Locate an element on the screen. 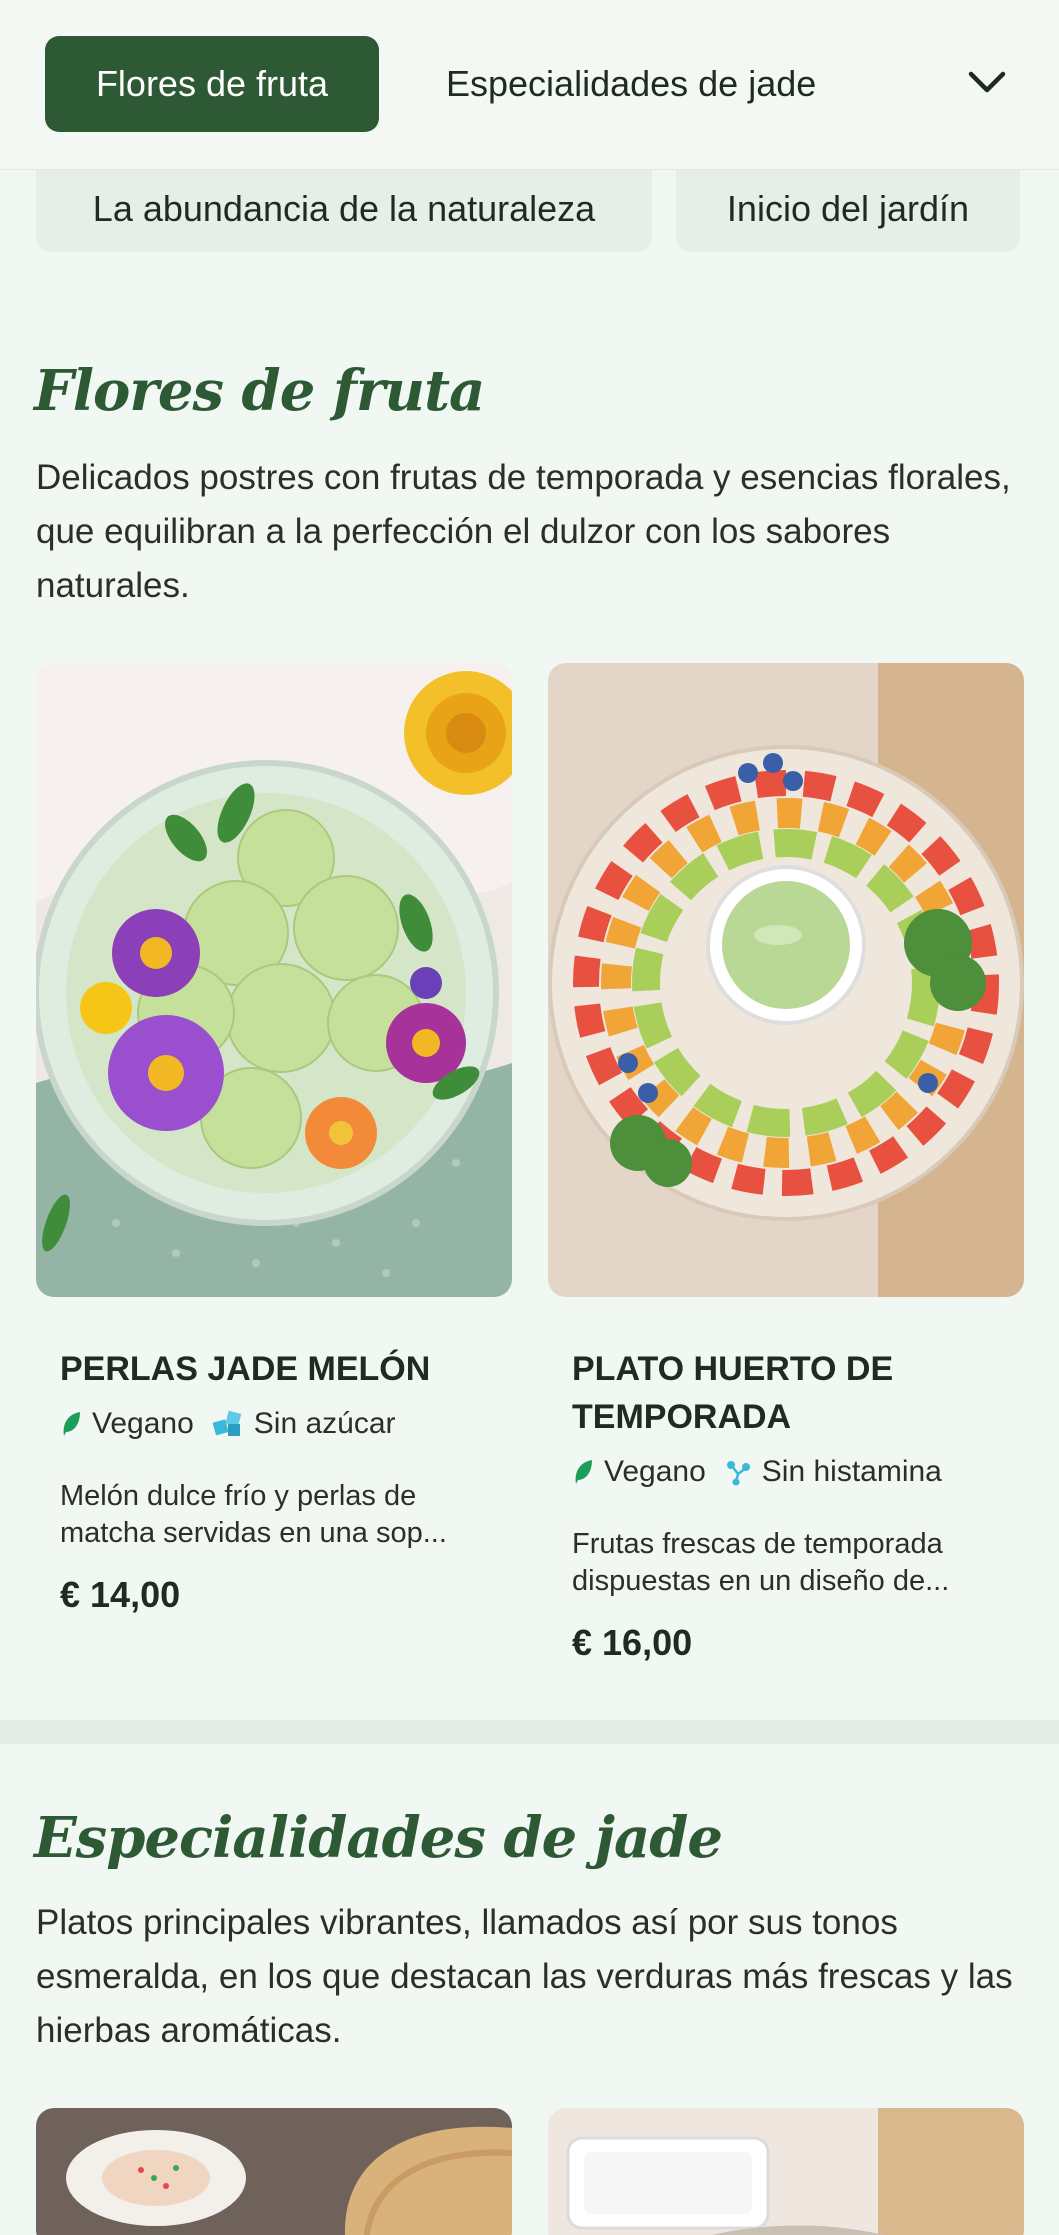 The image size is (1059, 2235). dish-image-baking-dish is located at coordinates (786, 2171).